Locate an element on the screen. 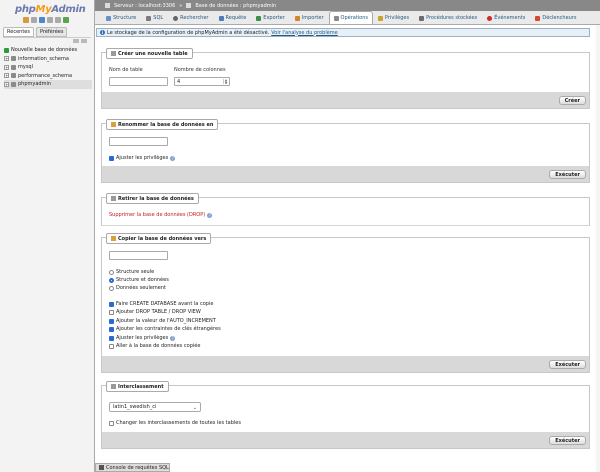  tab-export: Exporter is located at coordinates (270, 17).